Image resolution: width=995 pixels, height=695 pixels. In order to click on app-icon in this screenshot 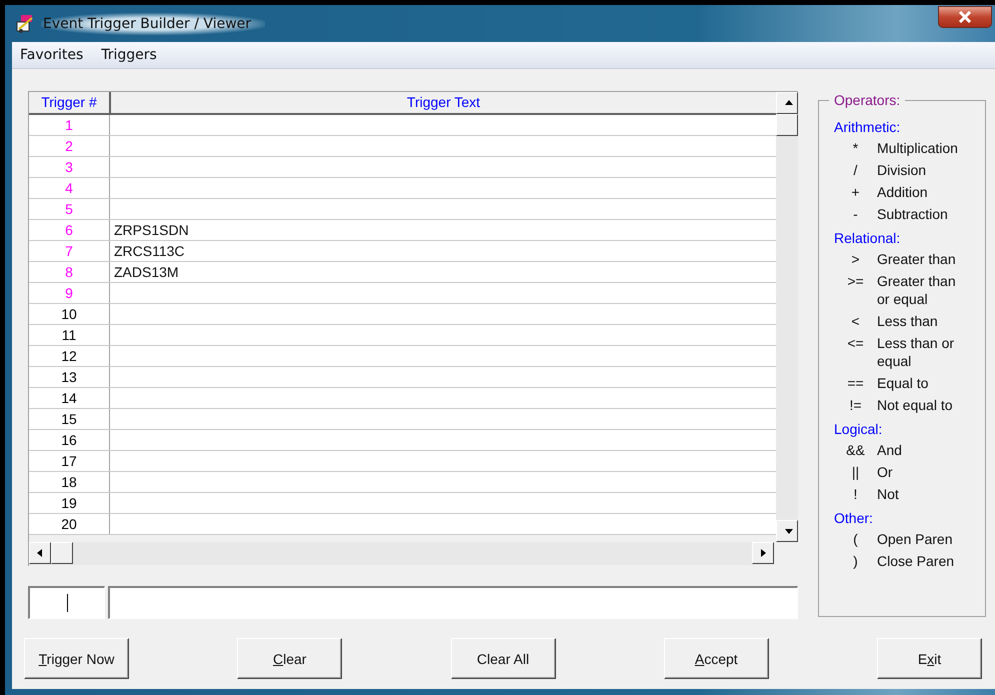, I will do `click(25, 24)`.